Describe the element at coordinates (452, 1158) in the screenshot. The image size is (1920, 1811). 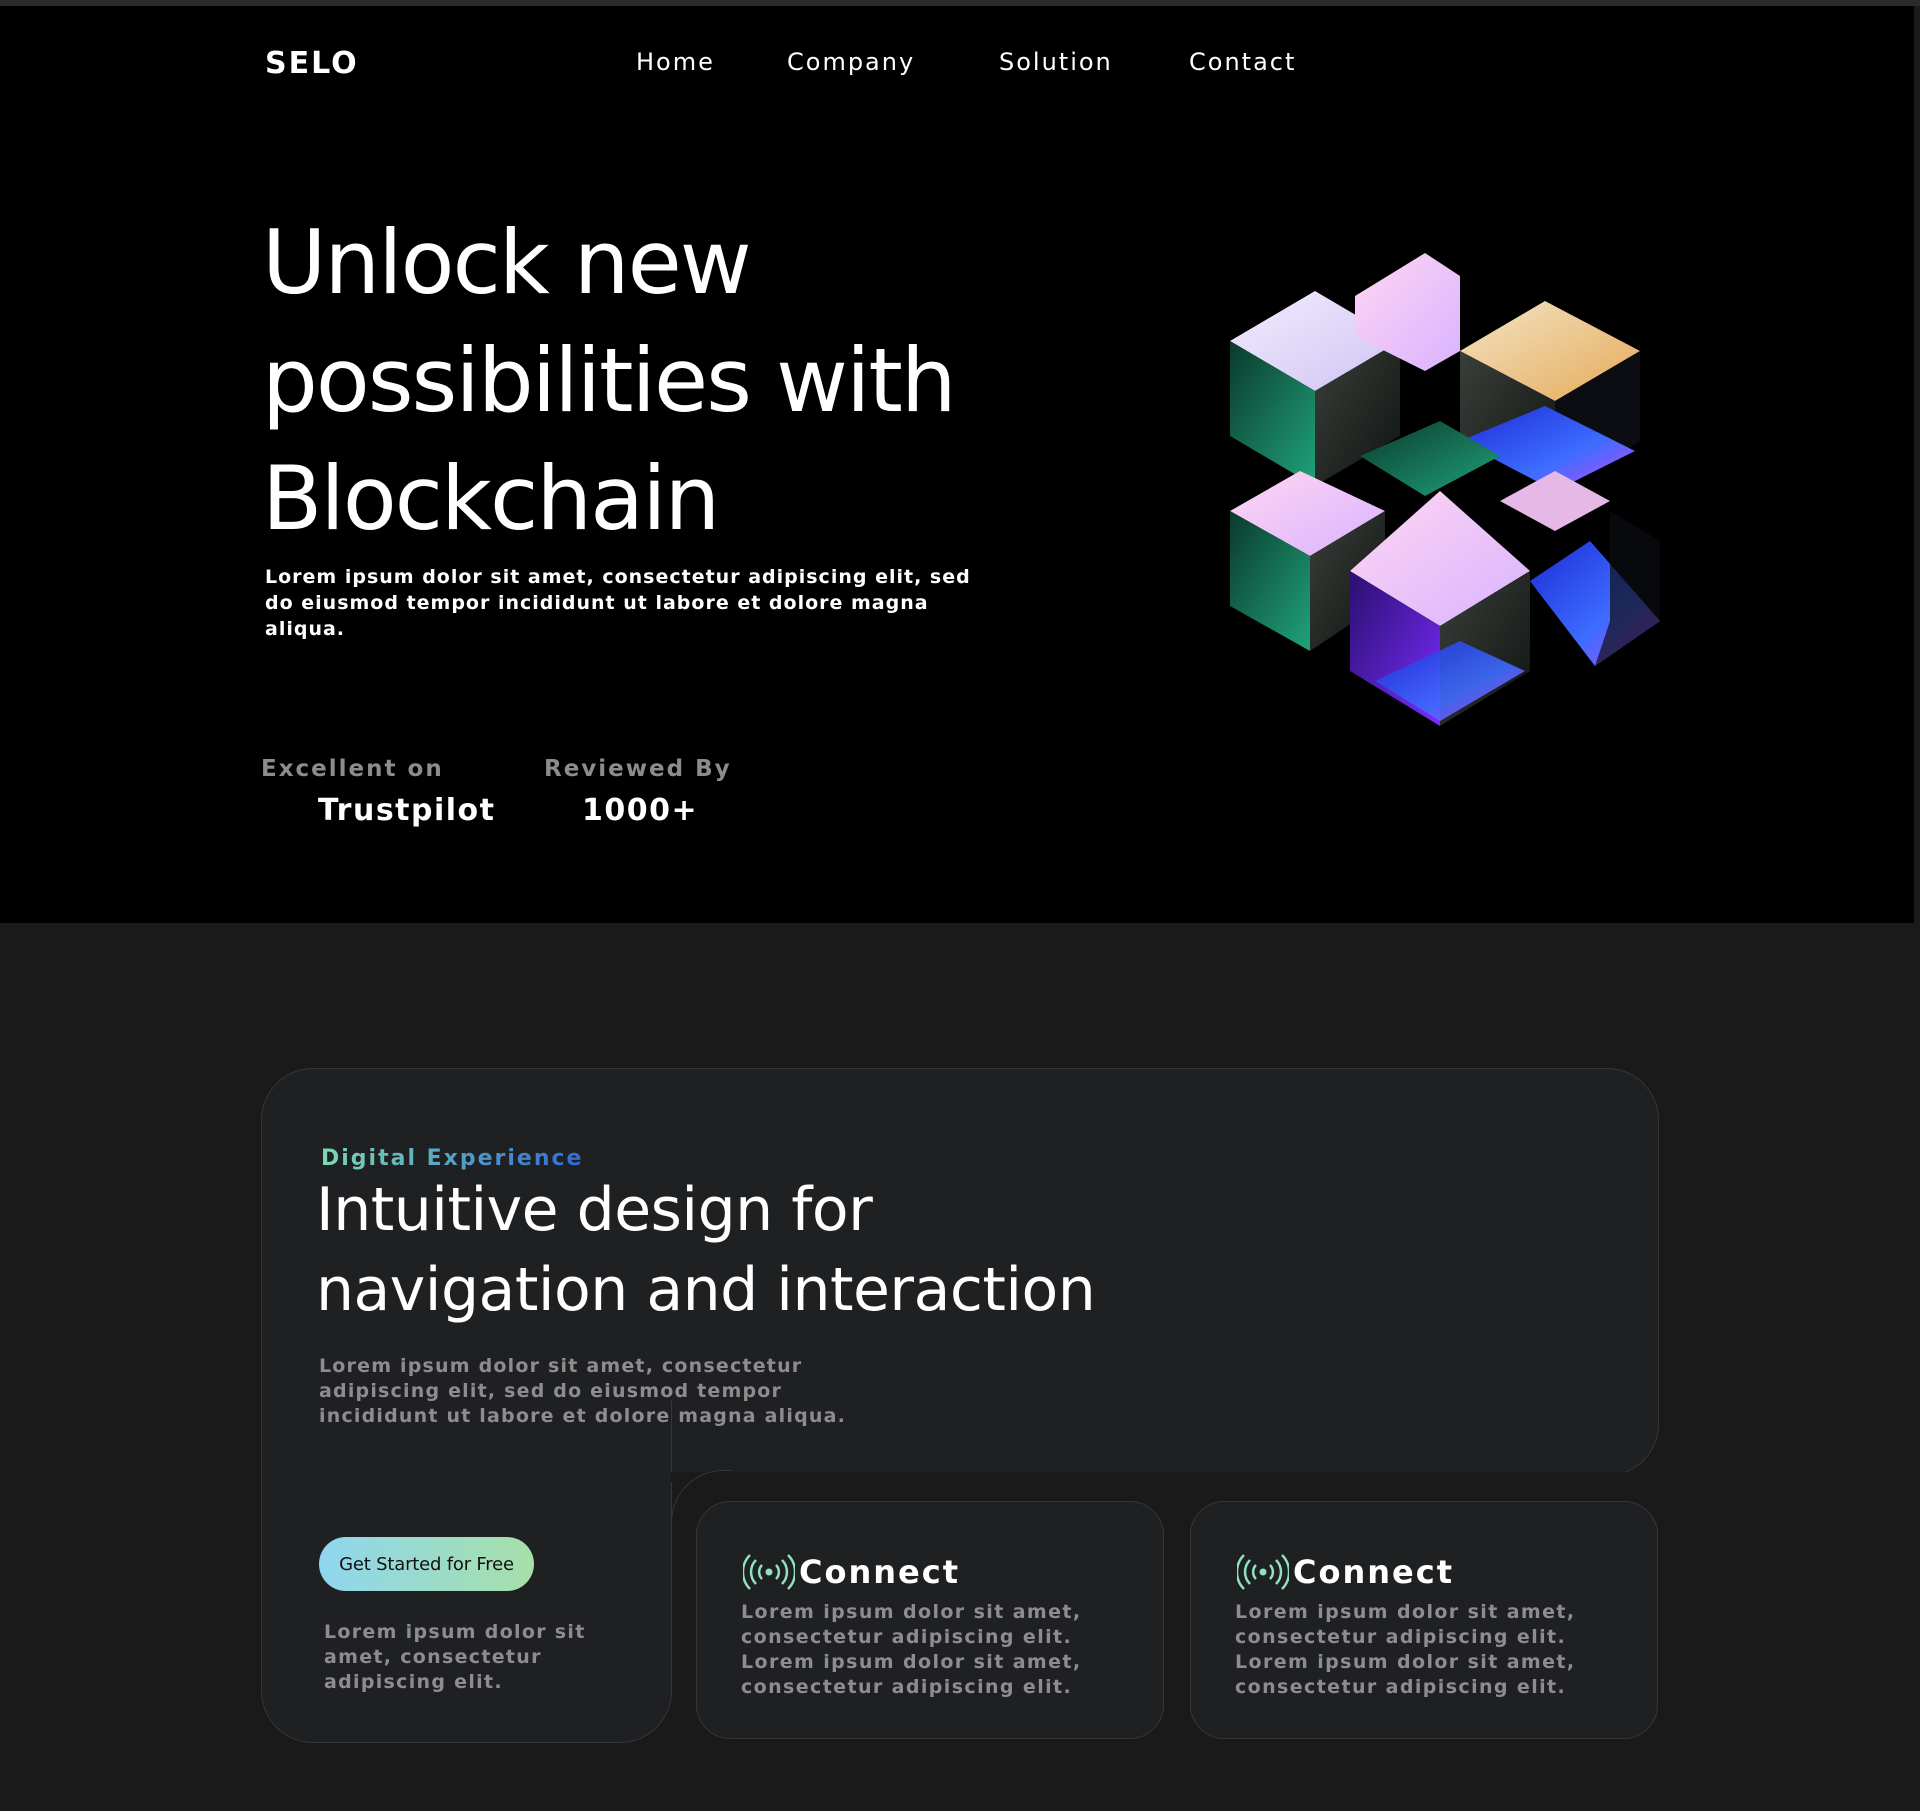
I see `features-eyebrow: Digital Experience` at that location.